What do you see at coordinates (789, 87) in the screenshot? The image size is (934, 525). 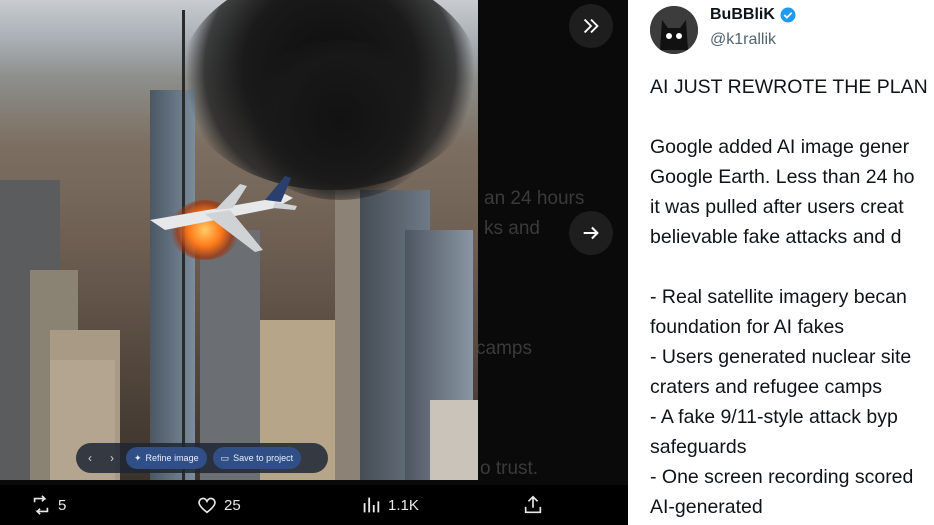 I see `tweet-line: AI JUST REWROTE THE PLAN` at bounding box center [789, 87].